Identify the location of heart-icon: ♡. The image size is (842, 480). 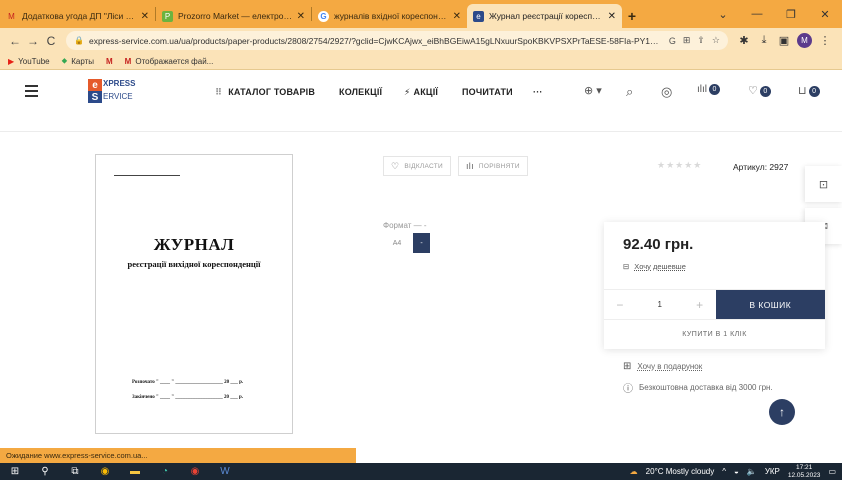
(395, 165).